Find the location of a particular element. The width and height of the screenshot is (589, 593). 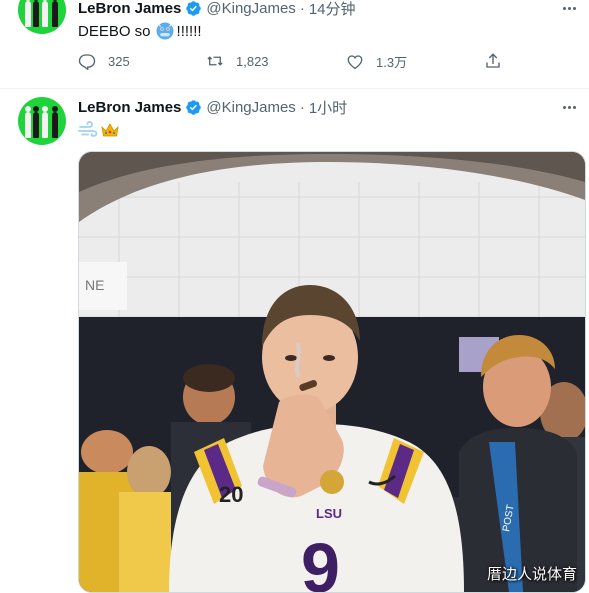

jersey-shoulder-number: 20 is located at coordinates (231, 494).